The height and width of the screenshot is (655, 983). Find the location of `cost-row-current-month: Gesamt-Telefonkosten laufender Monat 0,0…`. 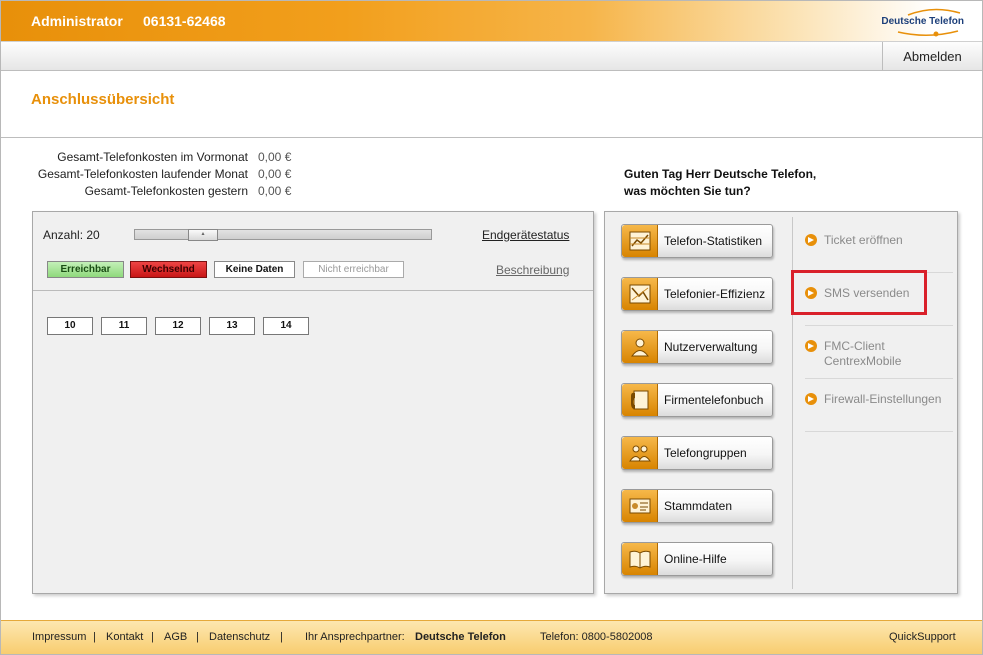

cost-row-current-month: Gesamt-Telefonkosten laufender Monat 0,0… is located at coordinates (165, 175).